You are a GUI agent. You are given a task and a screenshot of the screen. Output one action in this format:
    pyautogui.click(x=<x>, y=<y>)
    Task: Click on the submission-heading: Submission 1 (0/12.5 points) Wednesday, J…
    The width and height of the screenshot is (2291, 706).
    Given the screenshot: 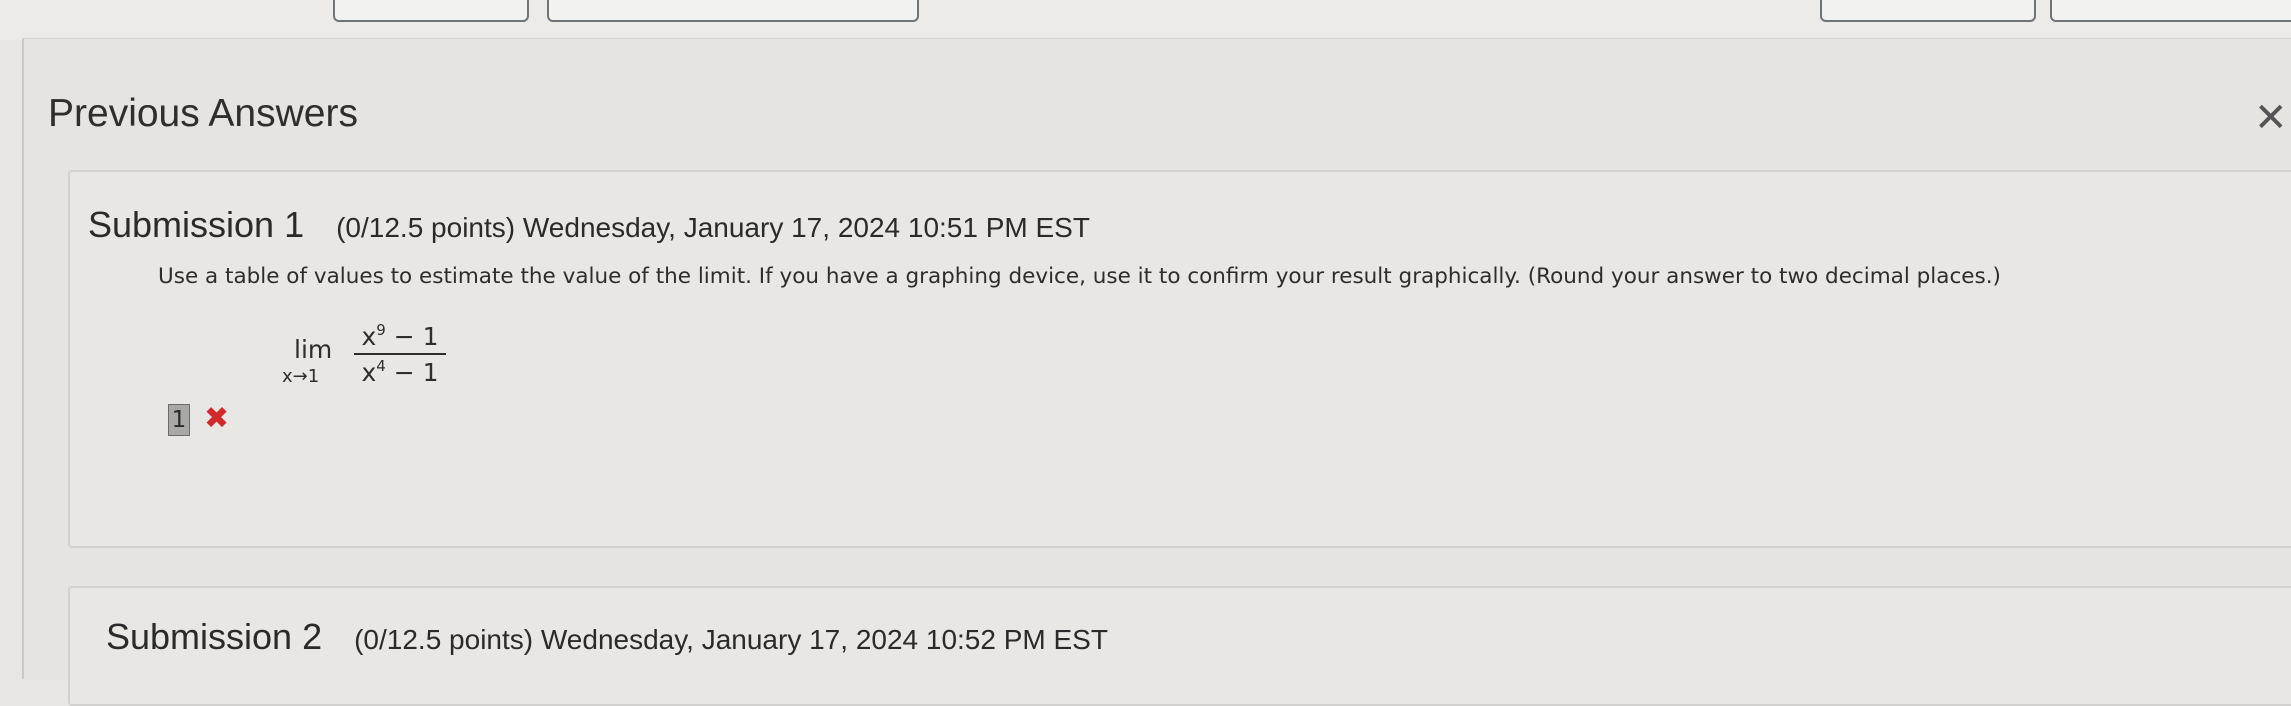 What is the action you would take?
    pyautogui.click(x=589, y=225)
    